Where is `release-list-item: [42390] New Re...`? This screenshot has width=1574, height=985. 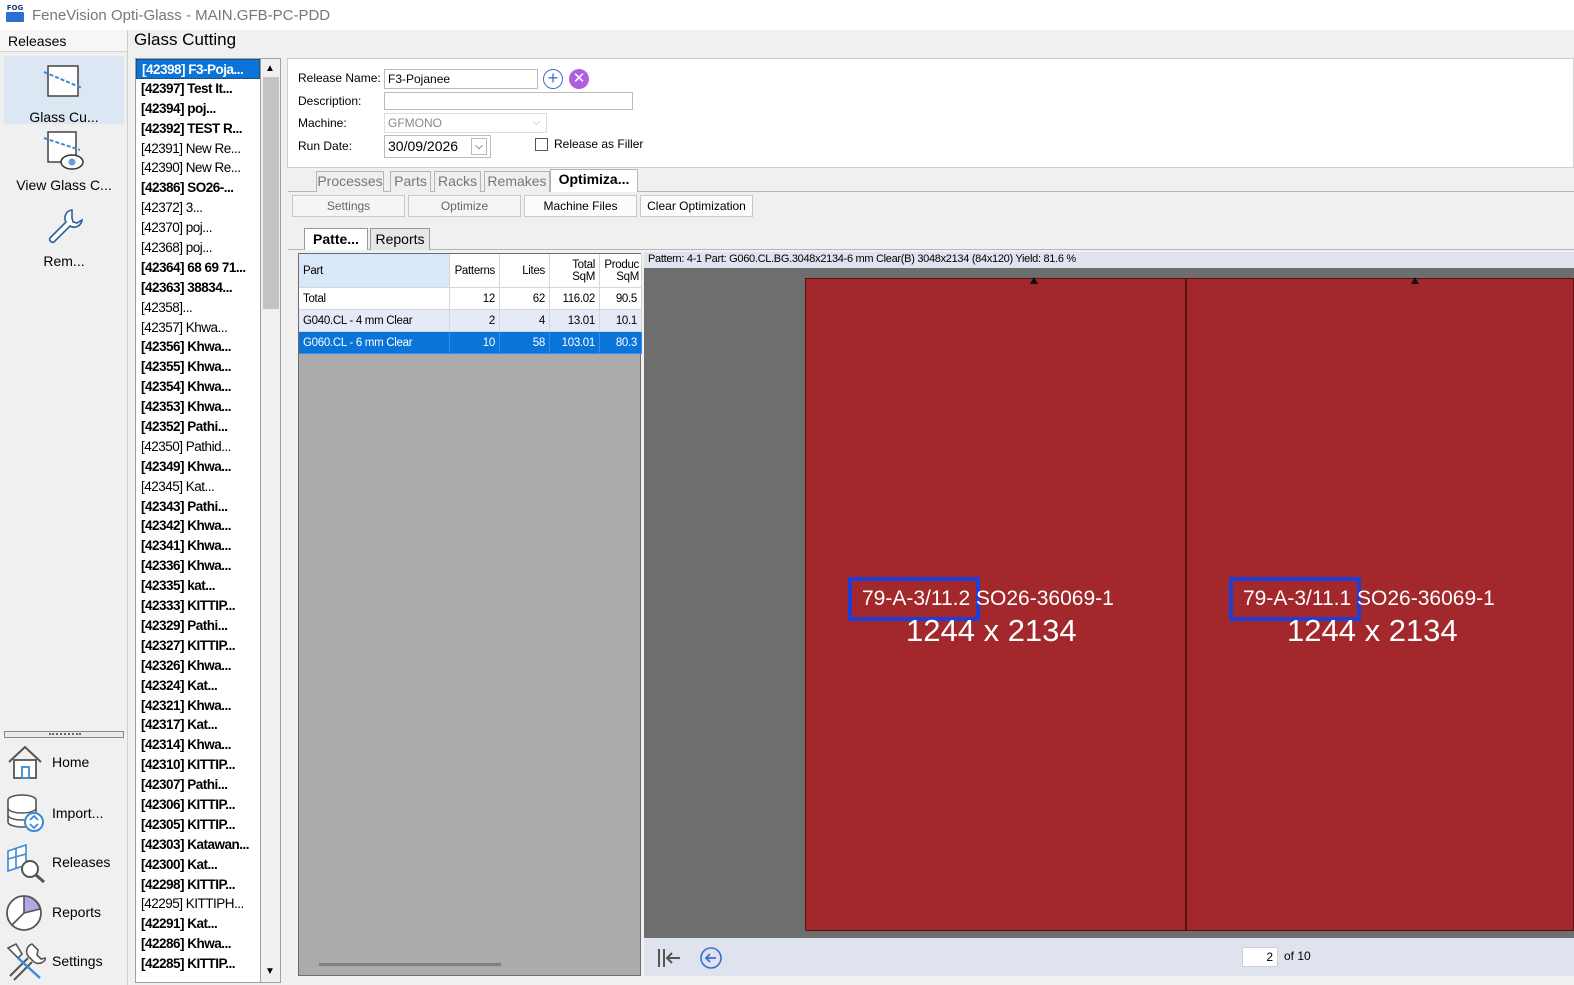
release-list-item: [42390] New Re... is located at coordinates (198, 168).